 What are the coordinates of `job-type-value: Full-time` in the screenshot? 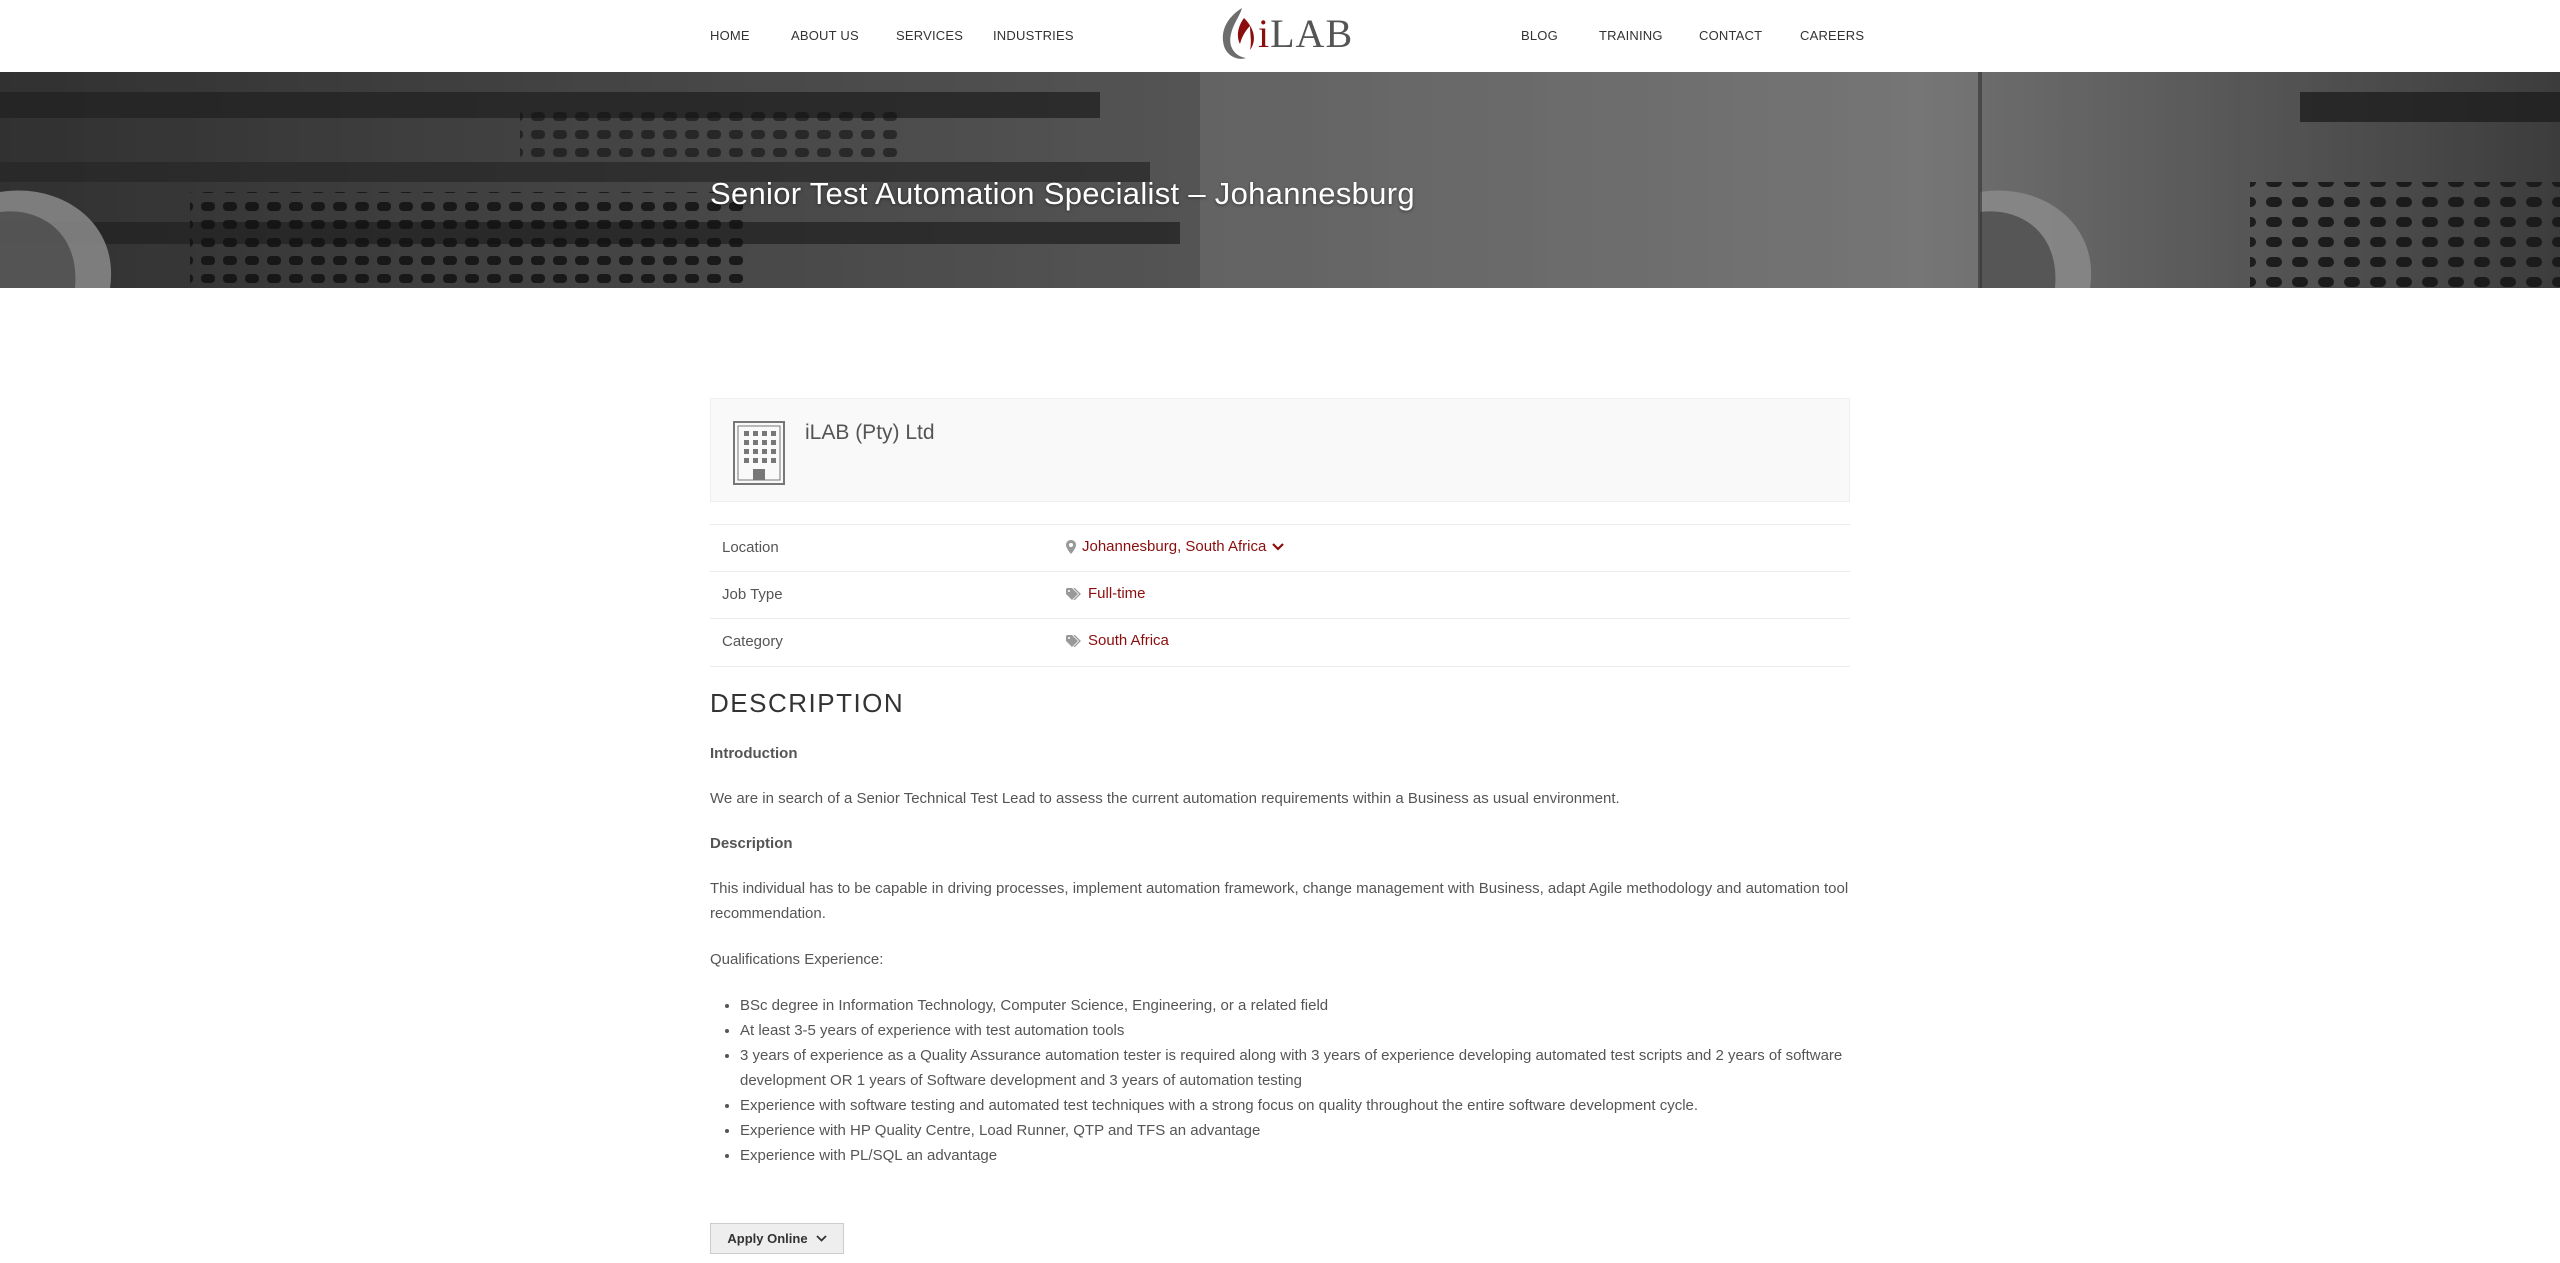 It's located at (1106, 593).